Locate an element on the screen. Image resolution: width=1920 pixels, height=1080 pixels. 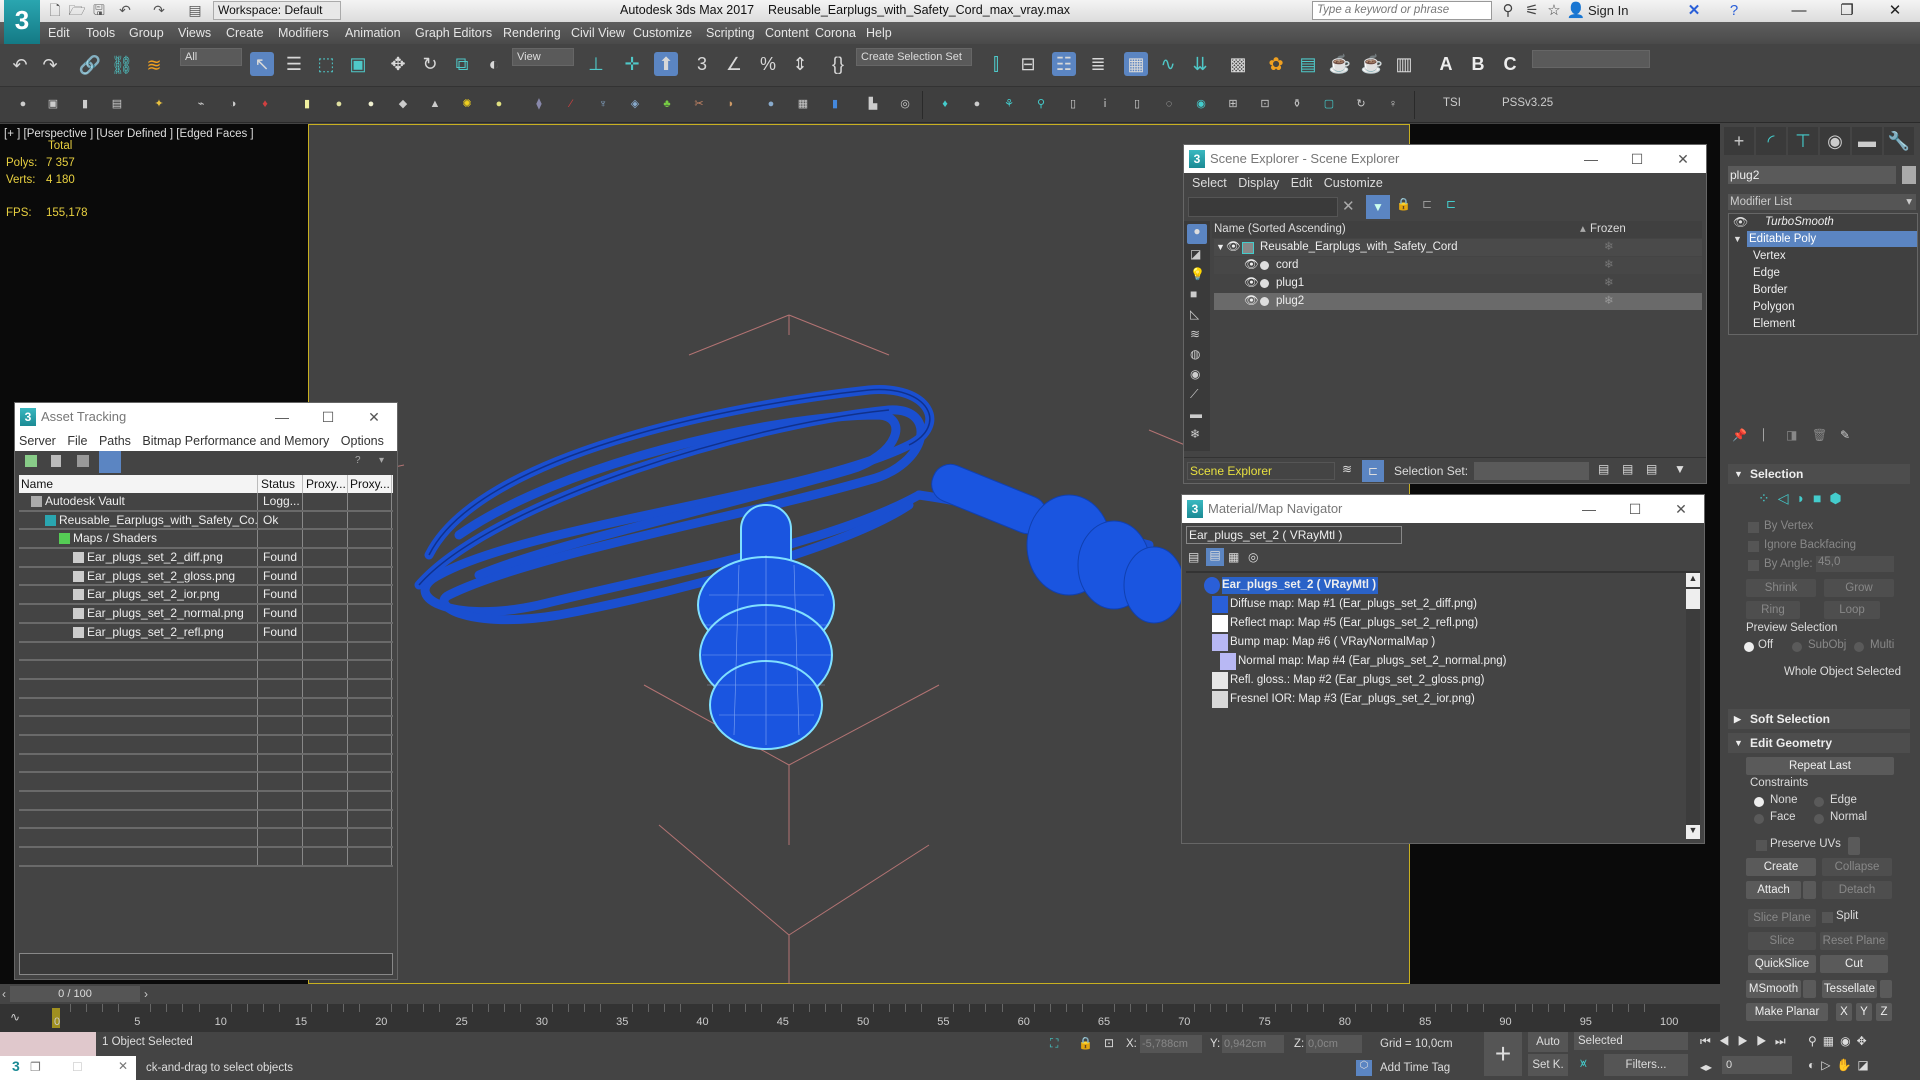
tool-icon: ♣ is located at coordinates (667, 104).